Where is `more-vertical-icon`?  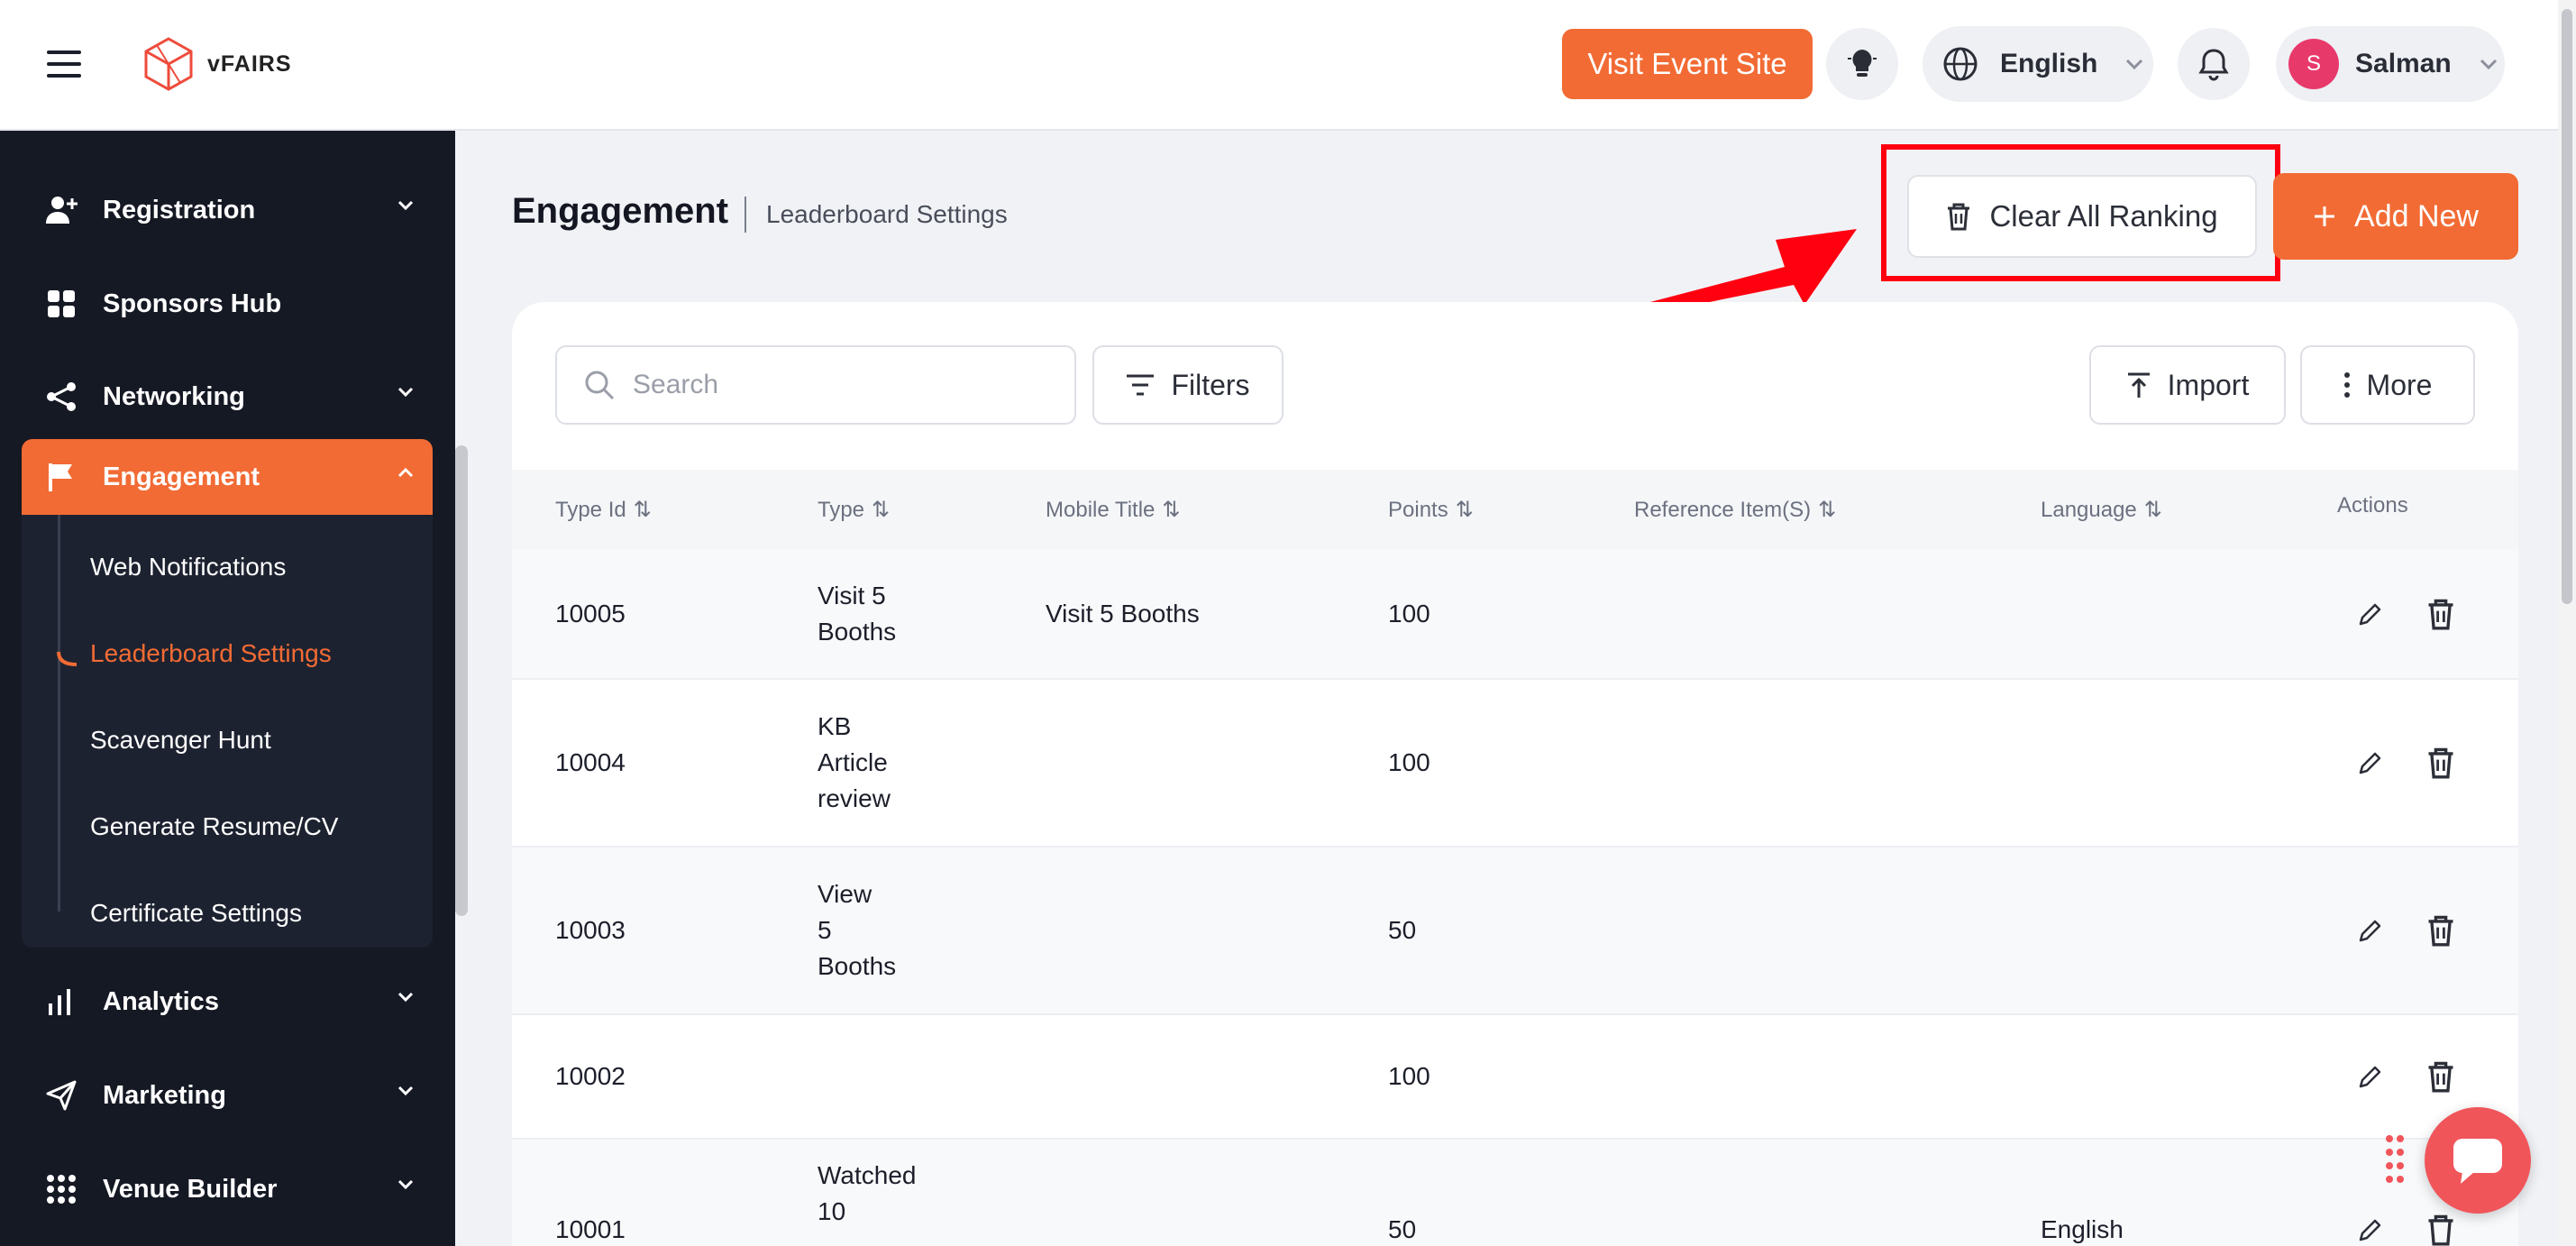
more-vertical-icon is located at coordinates (2346, 385).